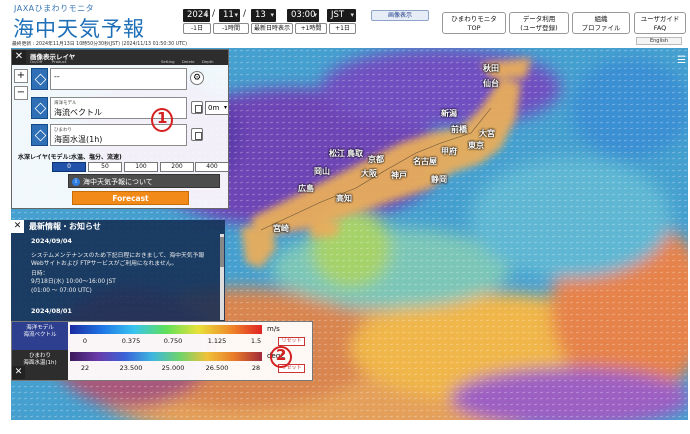  Describe the element at coordinates (76, 182) in the screenshot. I see `info-icon: i` at that location.